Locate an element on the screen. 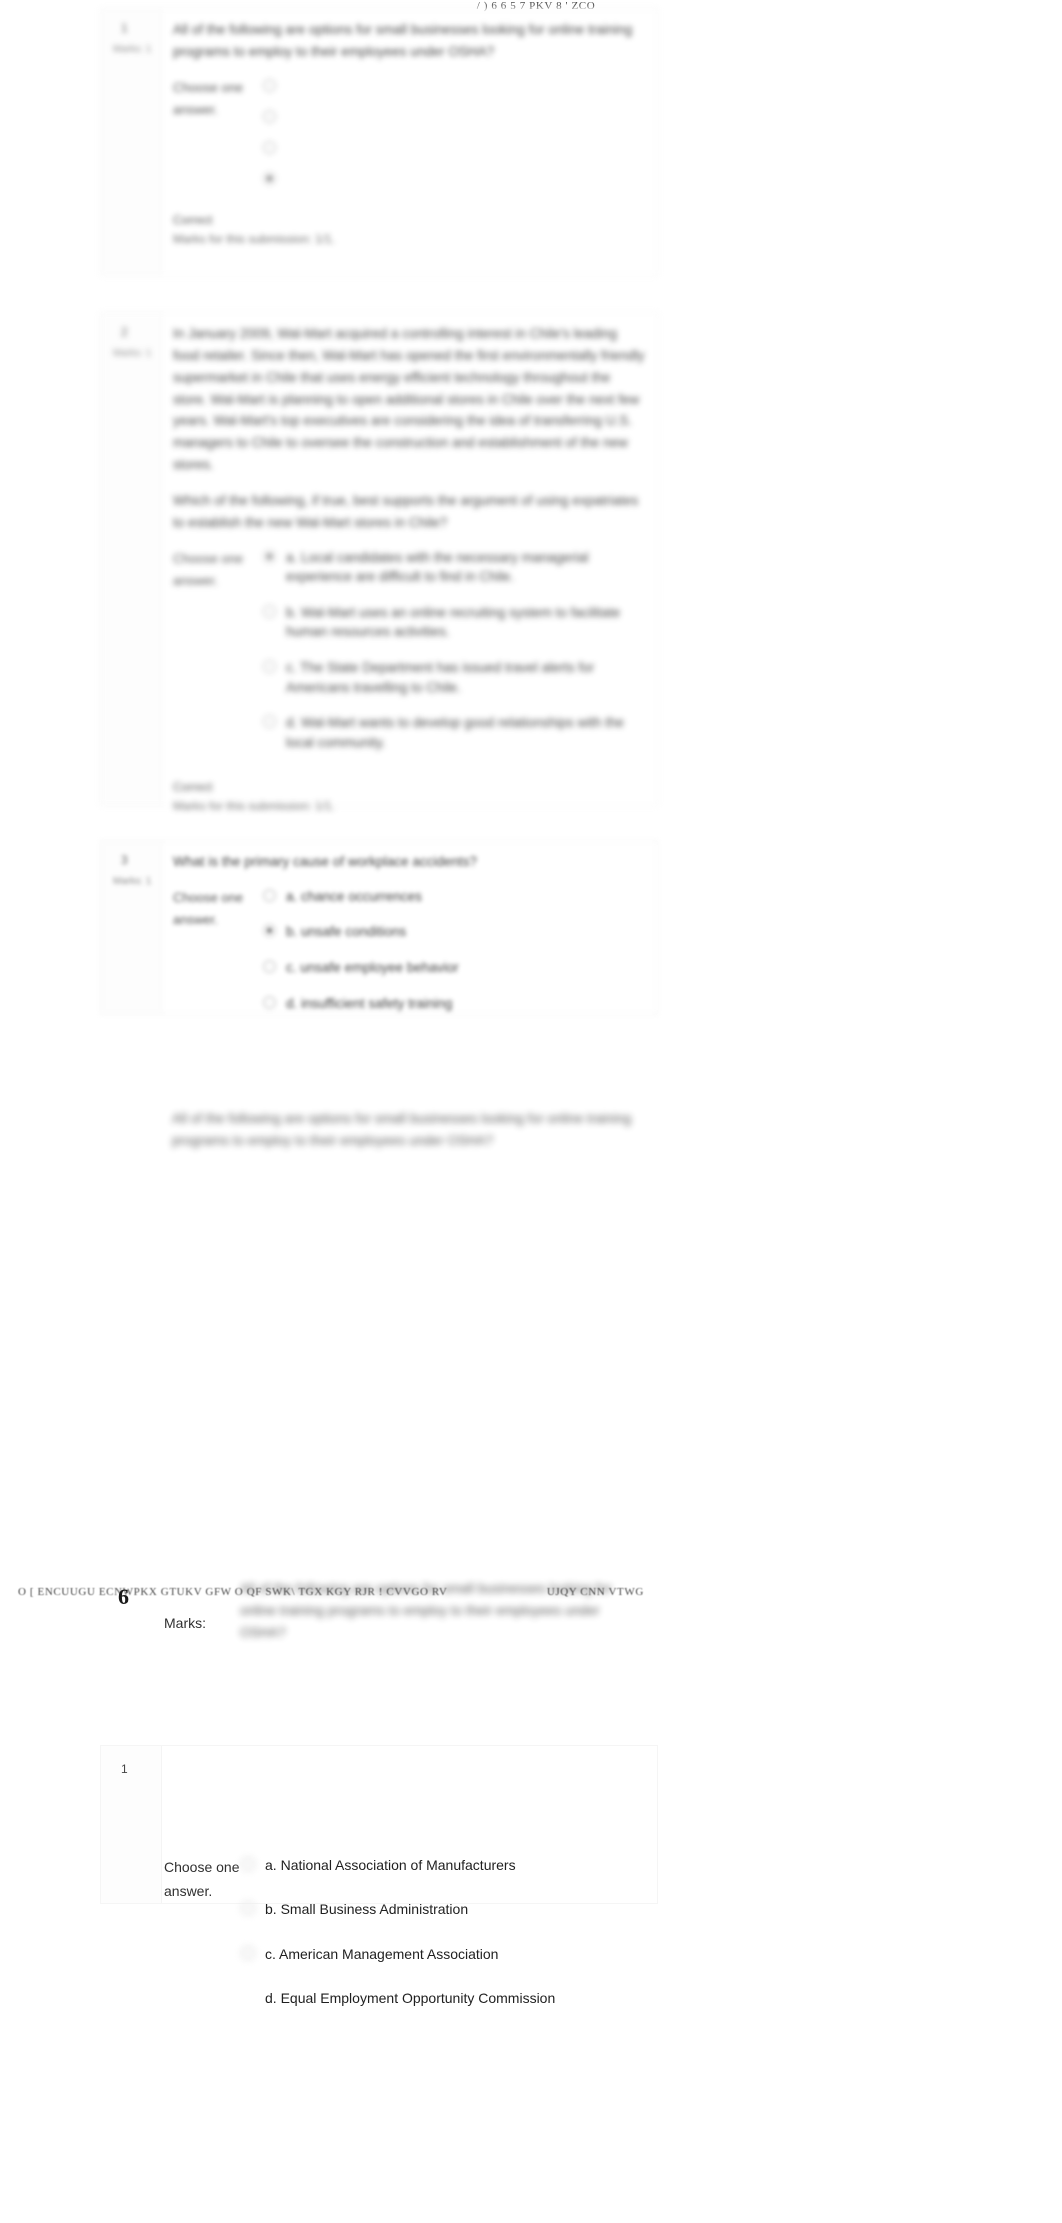  option-label: c. unsafe employee behavior is located at coordinates (465, 968).